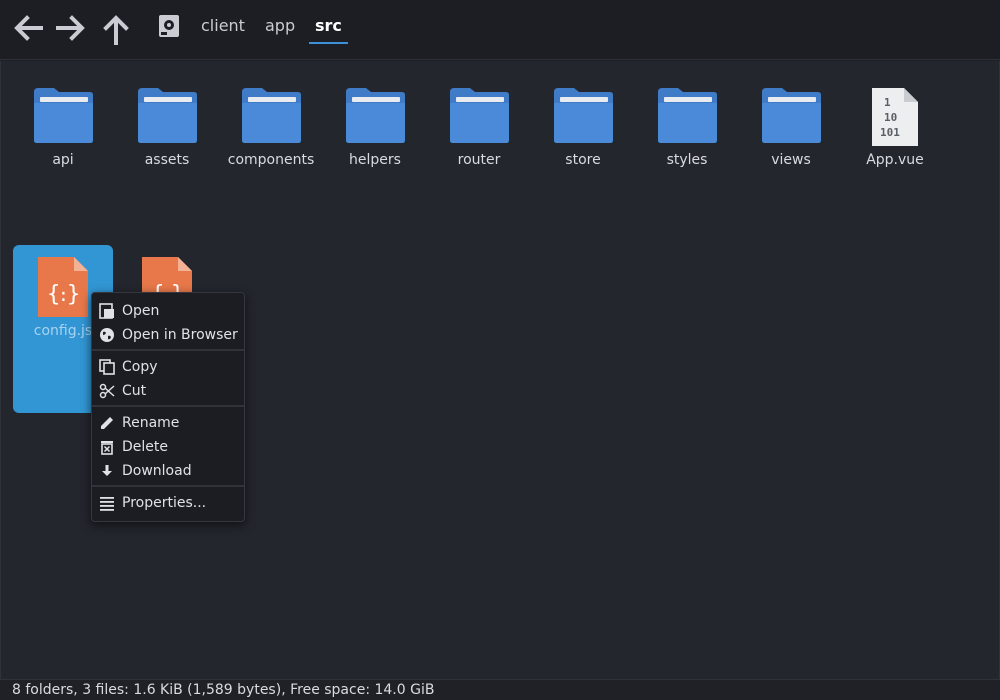  I want to click on menu-item-open-in-browser: Open in Browser, so click(168, 335).